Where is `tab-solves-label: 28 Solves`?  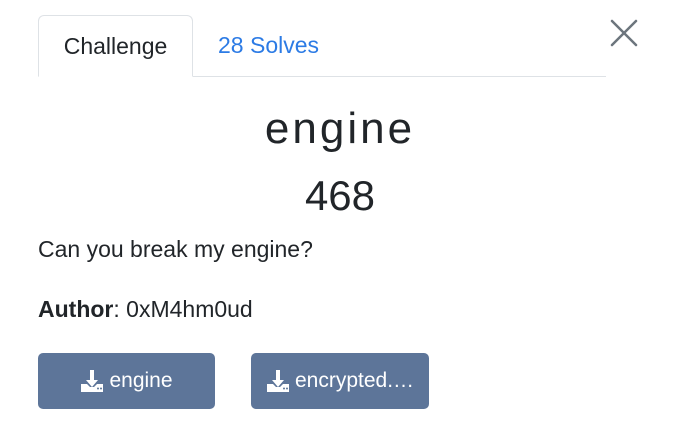
tab-solves-label: 28 Solves is located at coordinates (269, 45).